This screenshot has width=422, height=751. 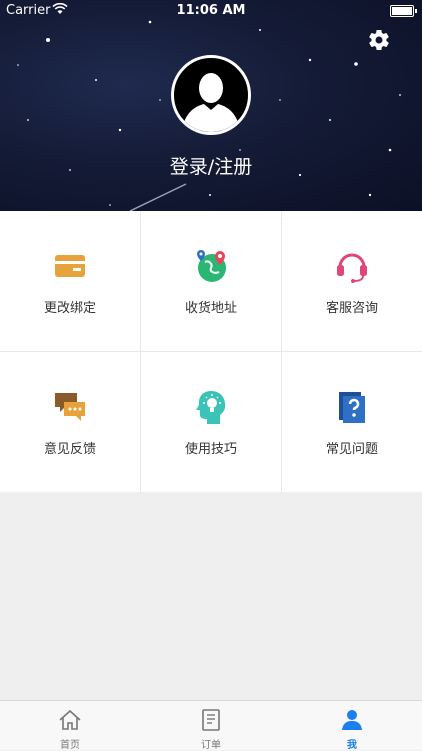 What do you see at coordinates (211, 745) in the screenshot?
I see `tab-label: 订单` at bounding box center [211, 745].